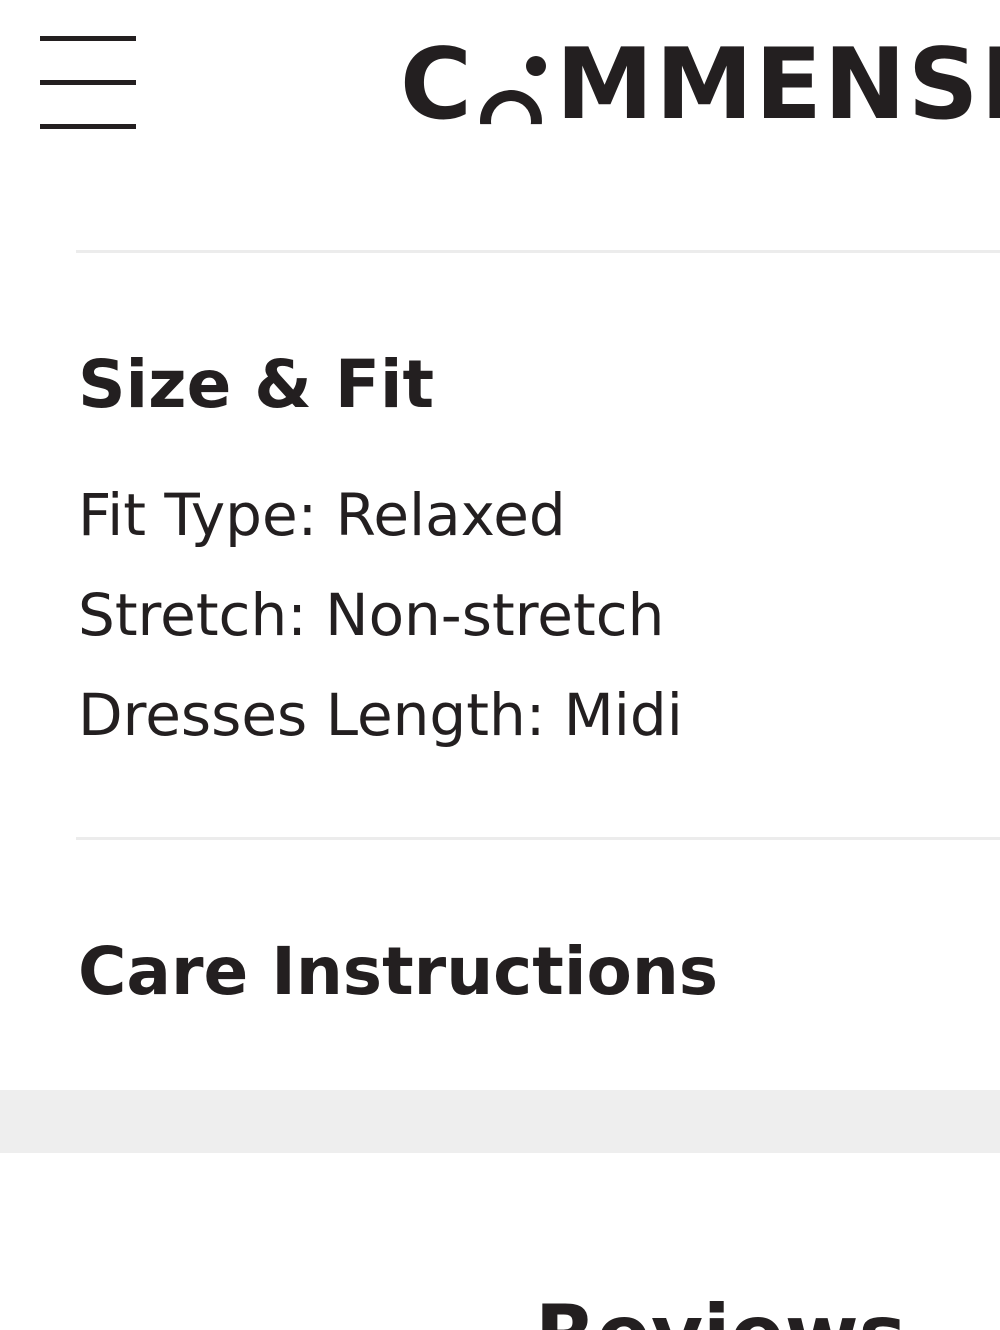 Image resolution: width=1000 pixels, height=1330 pixels. I want to click on brand-logo: C MMENSE, so click(700, 85).